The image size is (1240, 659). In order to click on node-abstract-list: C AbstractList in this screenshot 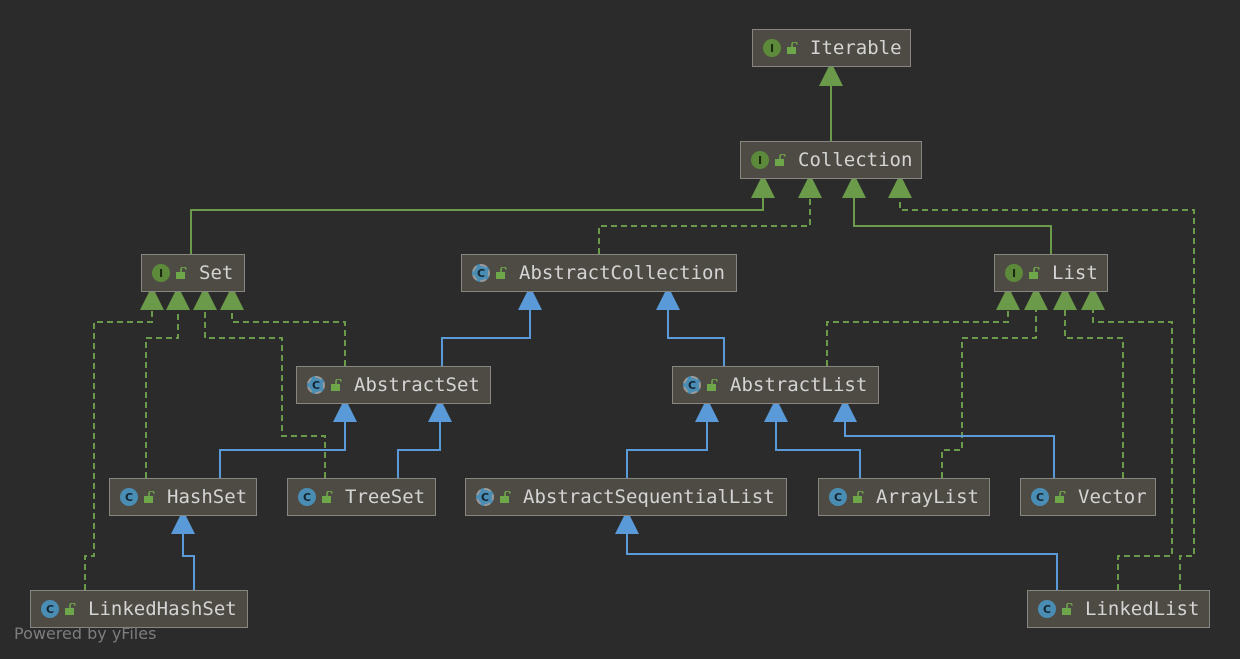, I will do `click(775, 385)`.